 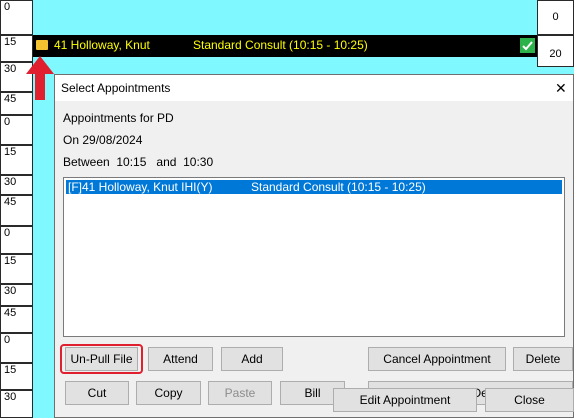 What do you see at coordinates (527, 45) in the screenshot?
I see `check-icon` at bounding box center [527, 45].